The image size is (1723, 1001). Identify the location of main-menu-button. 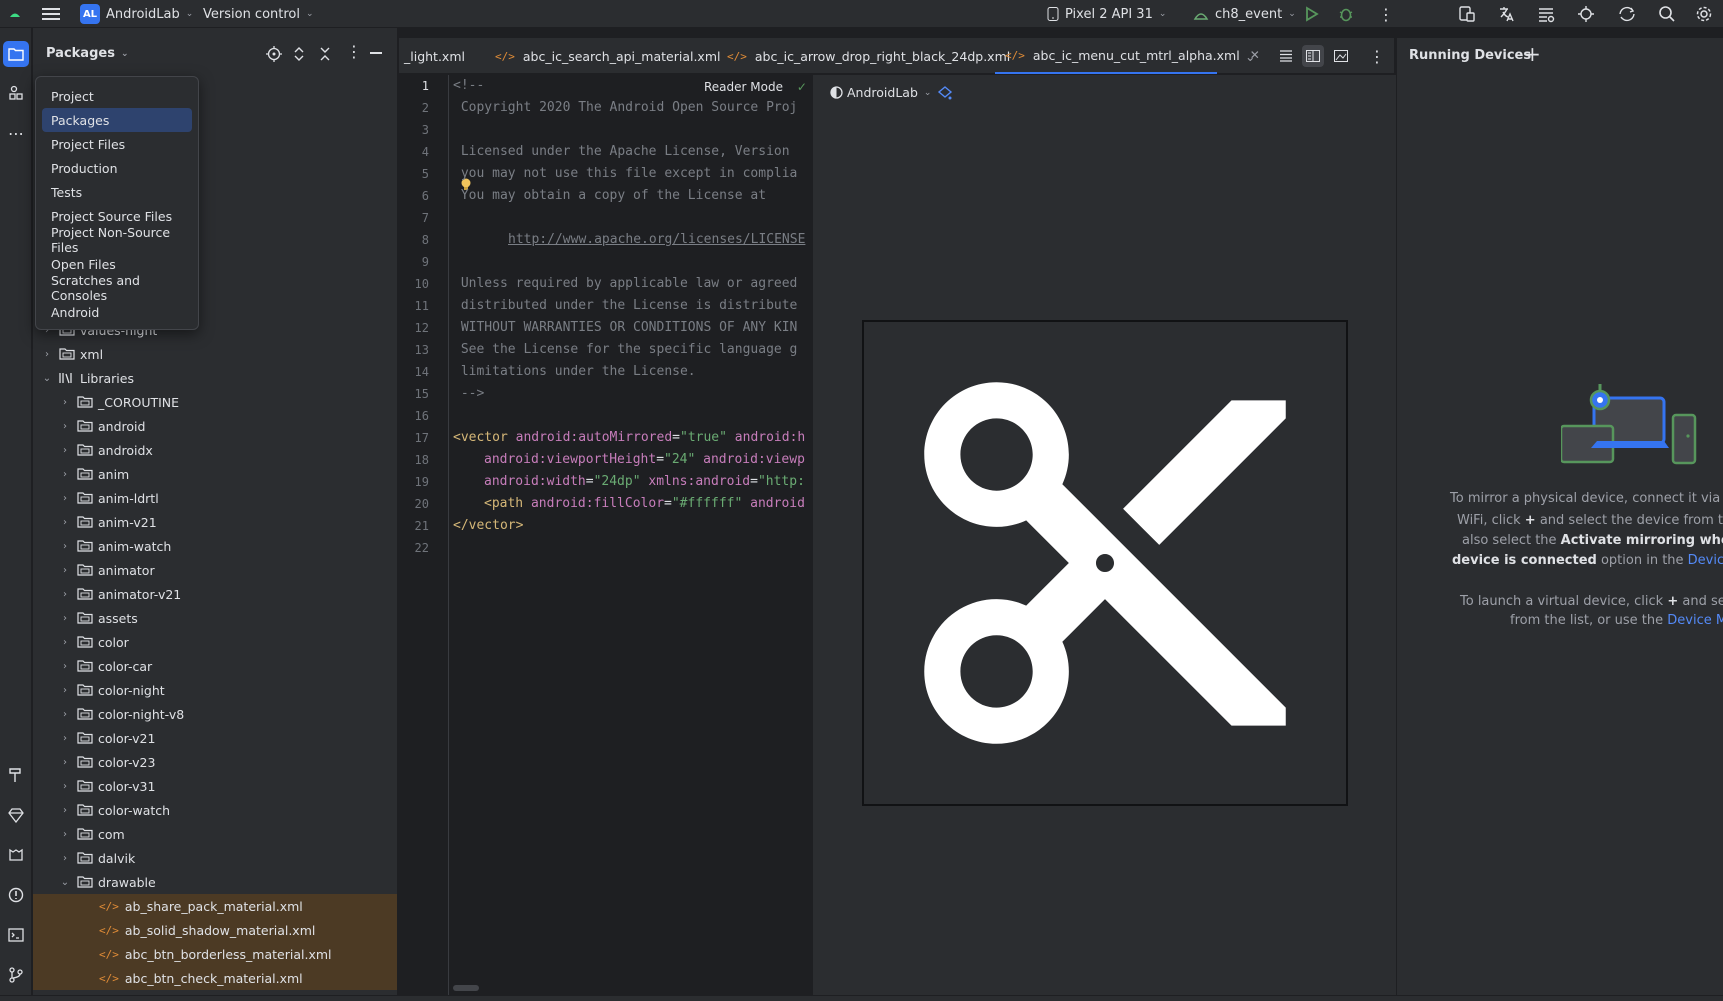
(51, 14).